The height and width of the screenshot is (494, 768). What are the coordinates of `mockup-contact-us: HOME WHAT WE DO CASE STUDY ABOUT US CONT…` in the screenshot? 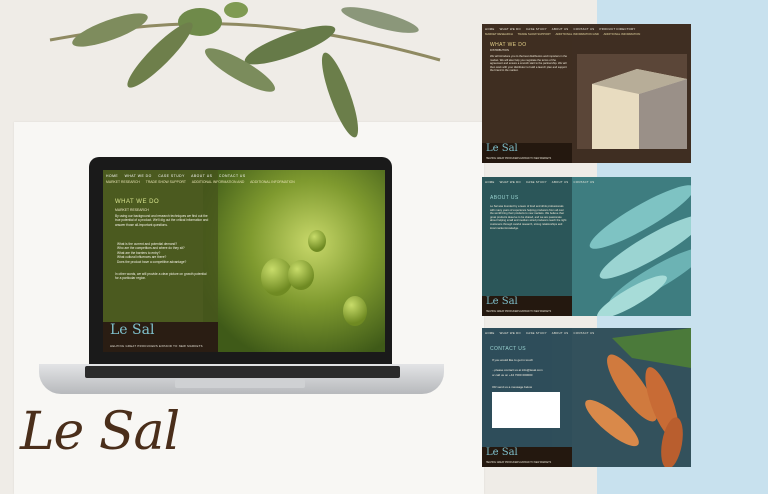 It's located at (586, 397).